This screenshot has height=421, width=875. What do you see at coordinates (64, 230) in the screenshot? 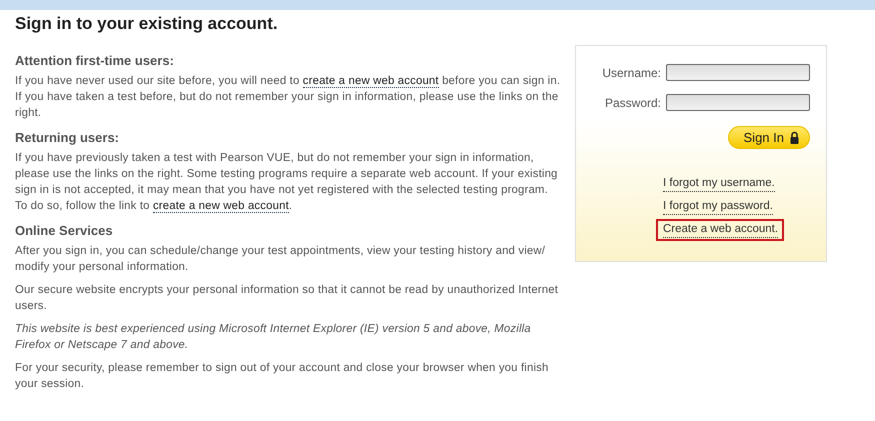
I see `section-heading: Online Services` at bounding box center [64, 230].